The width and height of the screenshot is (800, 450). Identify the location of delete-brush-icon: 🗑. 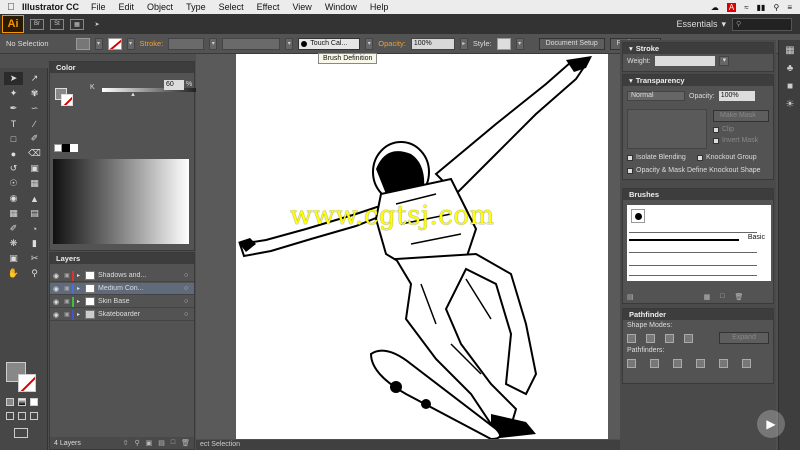
(738, 297).